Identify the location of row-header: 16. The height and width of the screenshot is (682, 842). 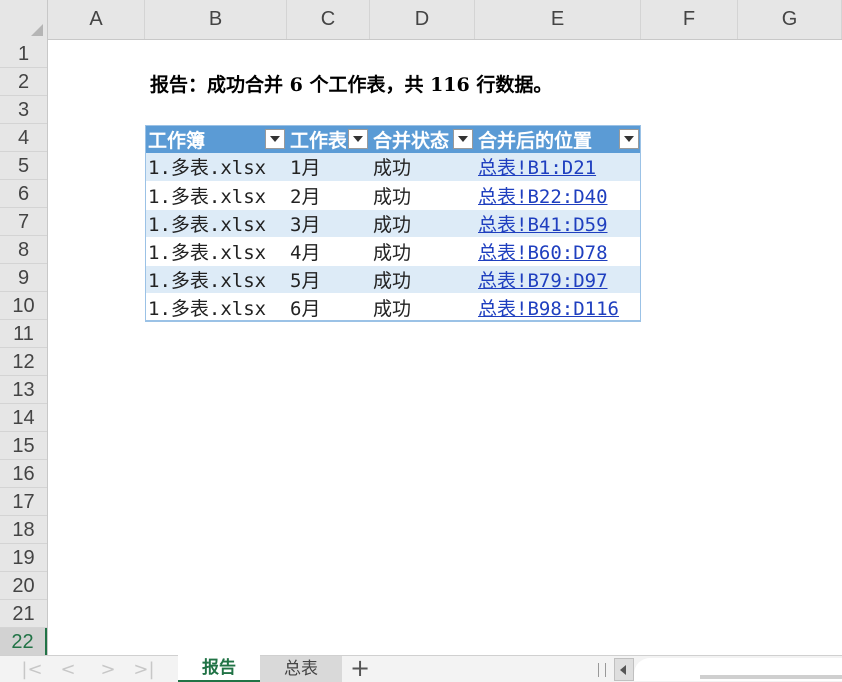
(23, 474).